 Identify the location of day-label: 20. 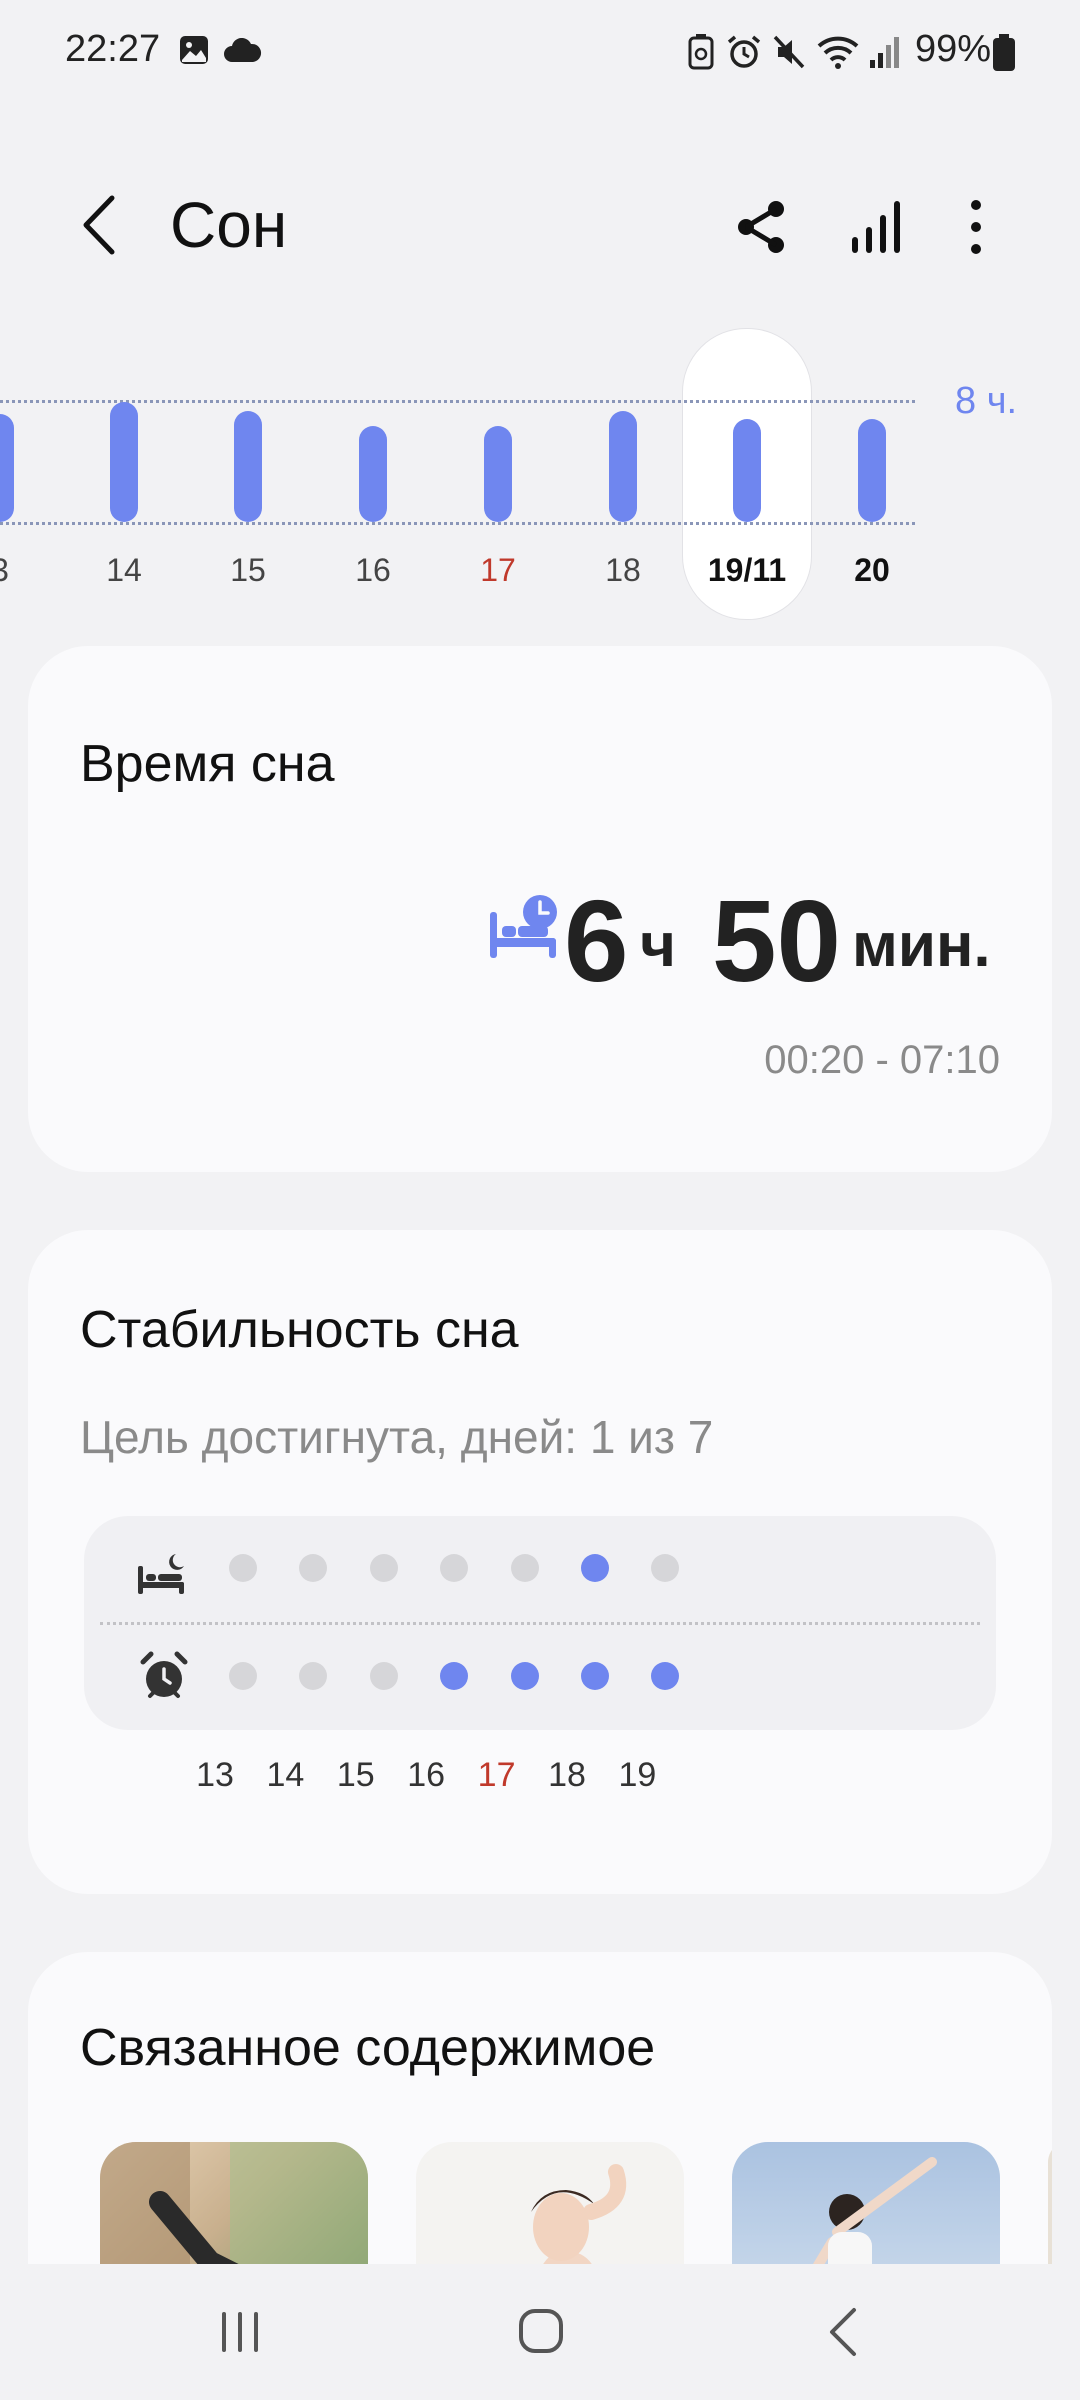
(872, 570).